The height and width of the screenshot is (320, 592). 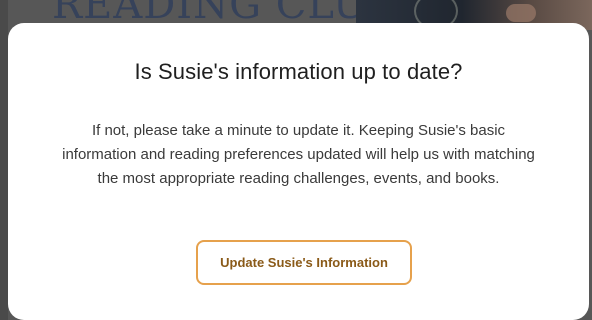 What do you see at coordinates (521, 13) in the screenshot?
I see `banner-badge-shape` at bounding box center [521, 13].